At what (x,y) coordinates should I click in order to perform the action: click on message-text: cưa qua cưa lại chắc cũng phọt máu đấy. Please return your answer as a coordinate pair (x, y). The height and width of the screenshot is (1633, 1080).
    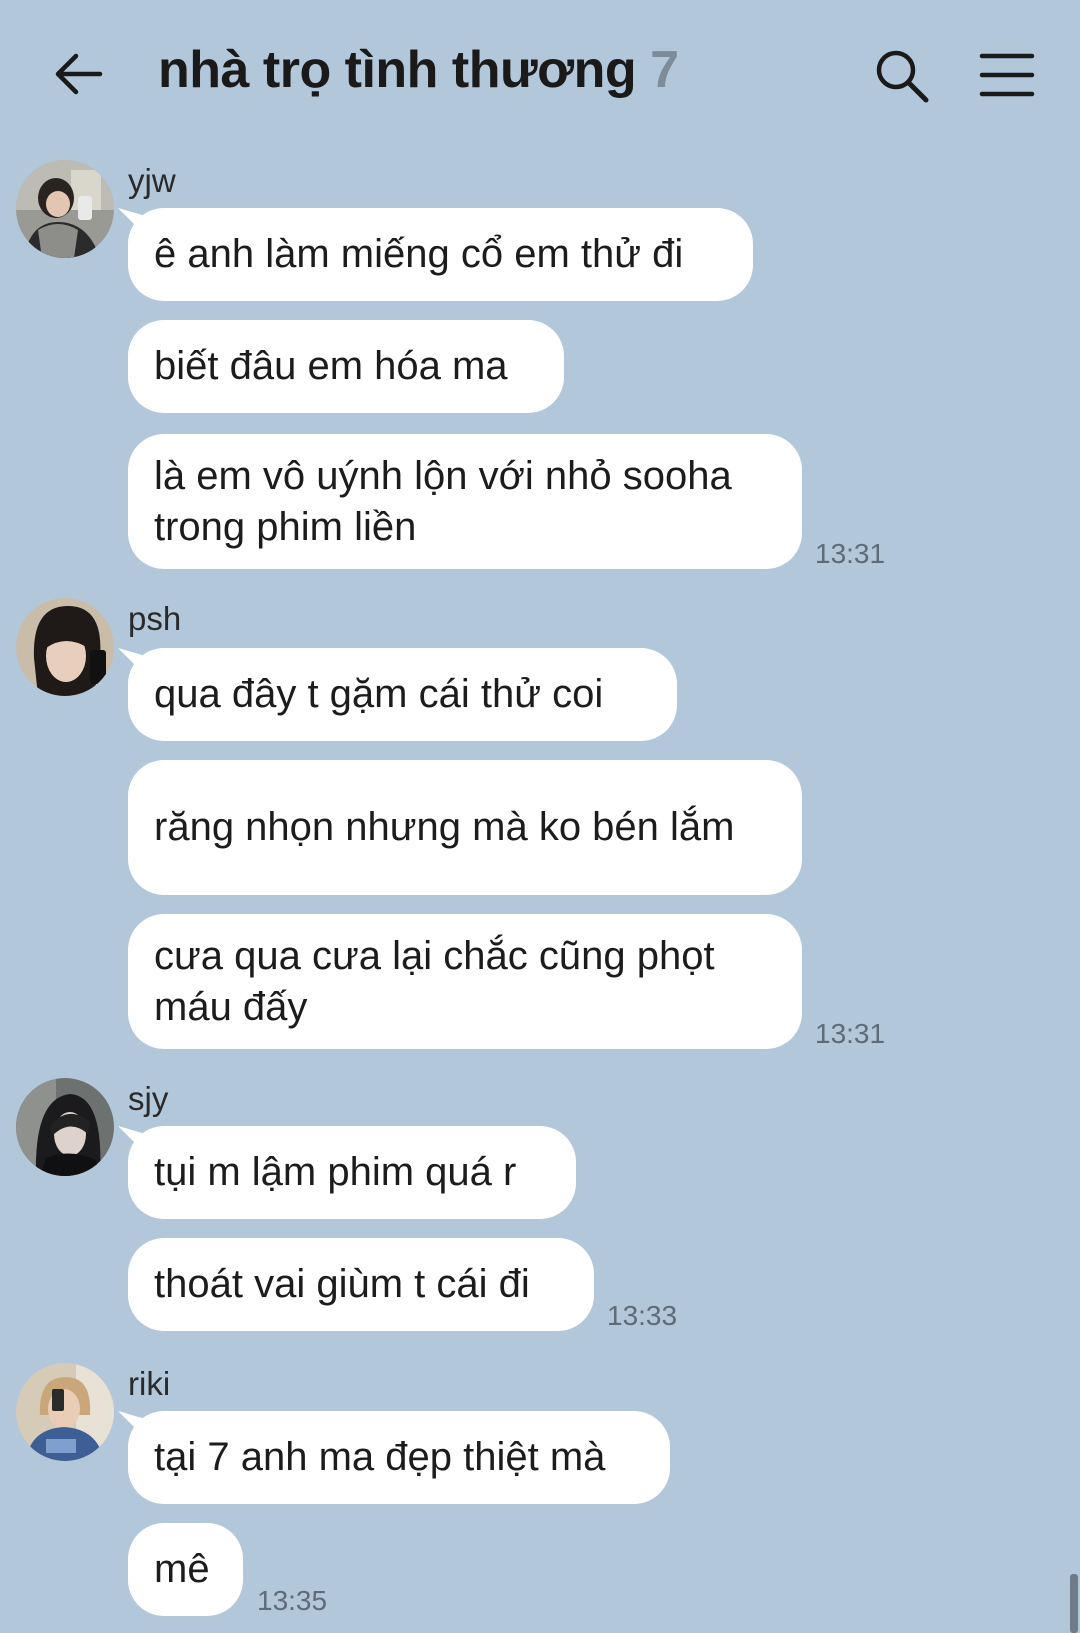
    Looking at the image, I should click on (434, 981).